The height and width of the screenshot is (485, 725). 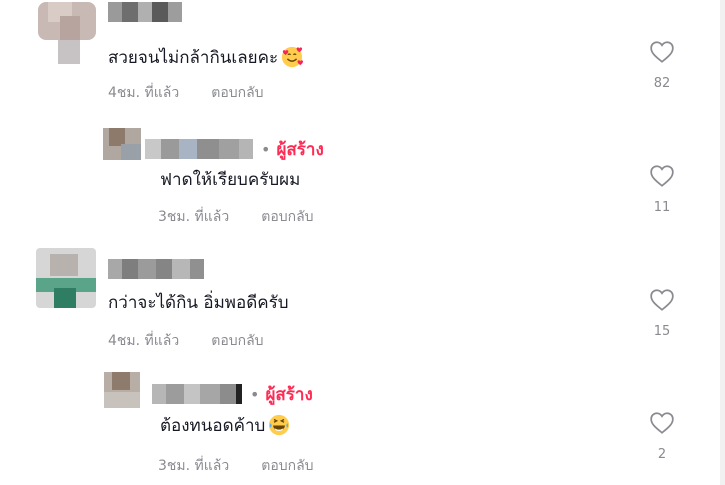 I want to click on like-button: 11, so click(x=662, y=189).